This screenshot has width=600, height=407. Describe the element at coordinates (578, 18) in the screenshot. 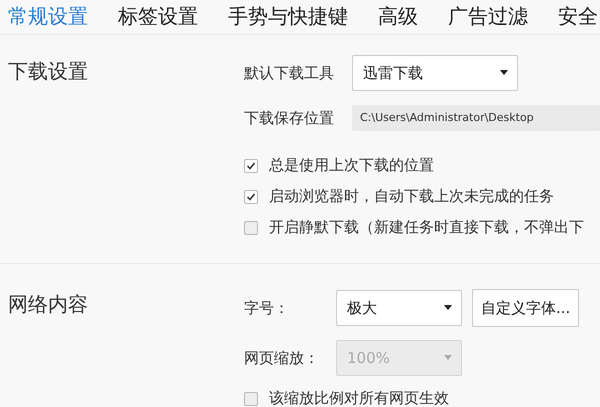

I see `settings-tab: 安全` at that location.